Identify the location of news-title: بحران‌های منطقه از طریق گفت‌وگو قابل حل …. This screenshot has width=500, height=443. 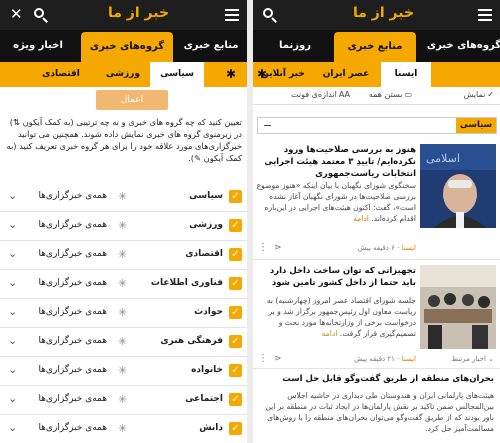
(376, 379).